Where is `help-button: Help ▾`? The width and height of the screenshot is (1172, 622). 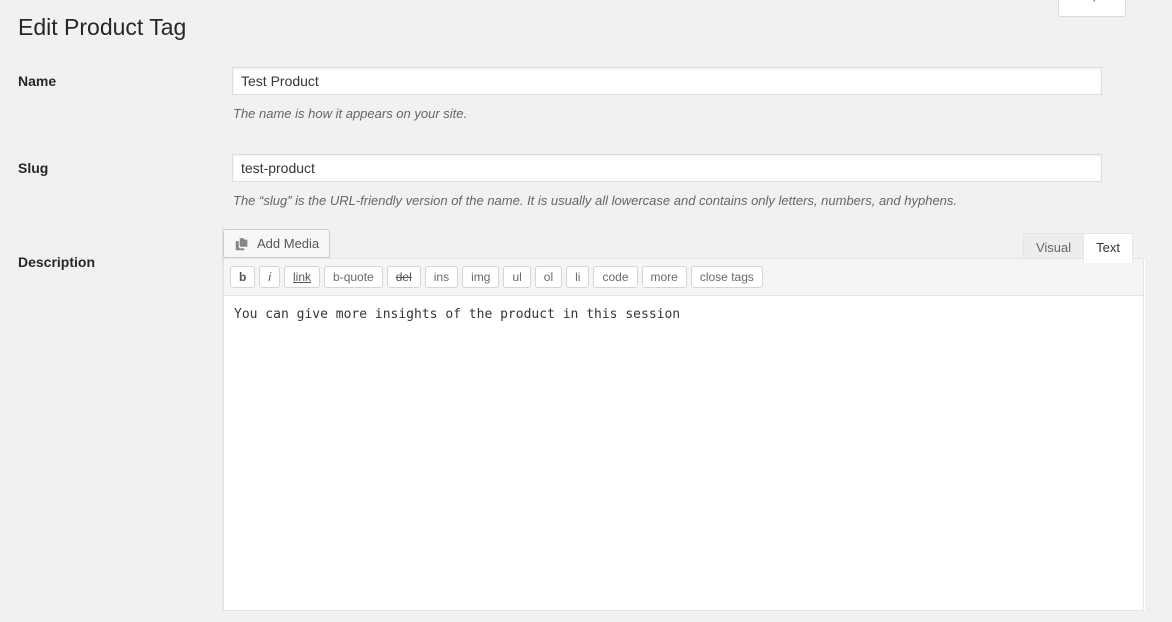
help-button: Help ▾ is located at coordinates (1092, 8).